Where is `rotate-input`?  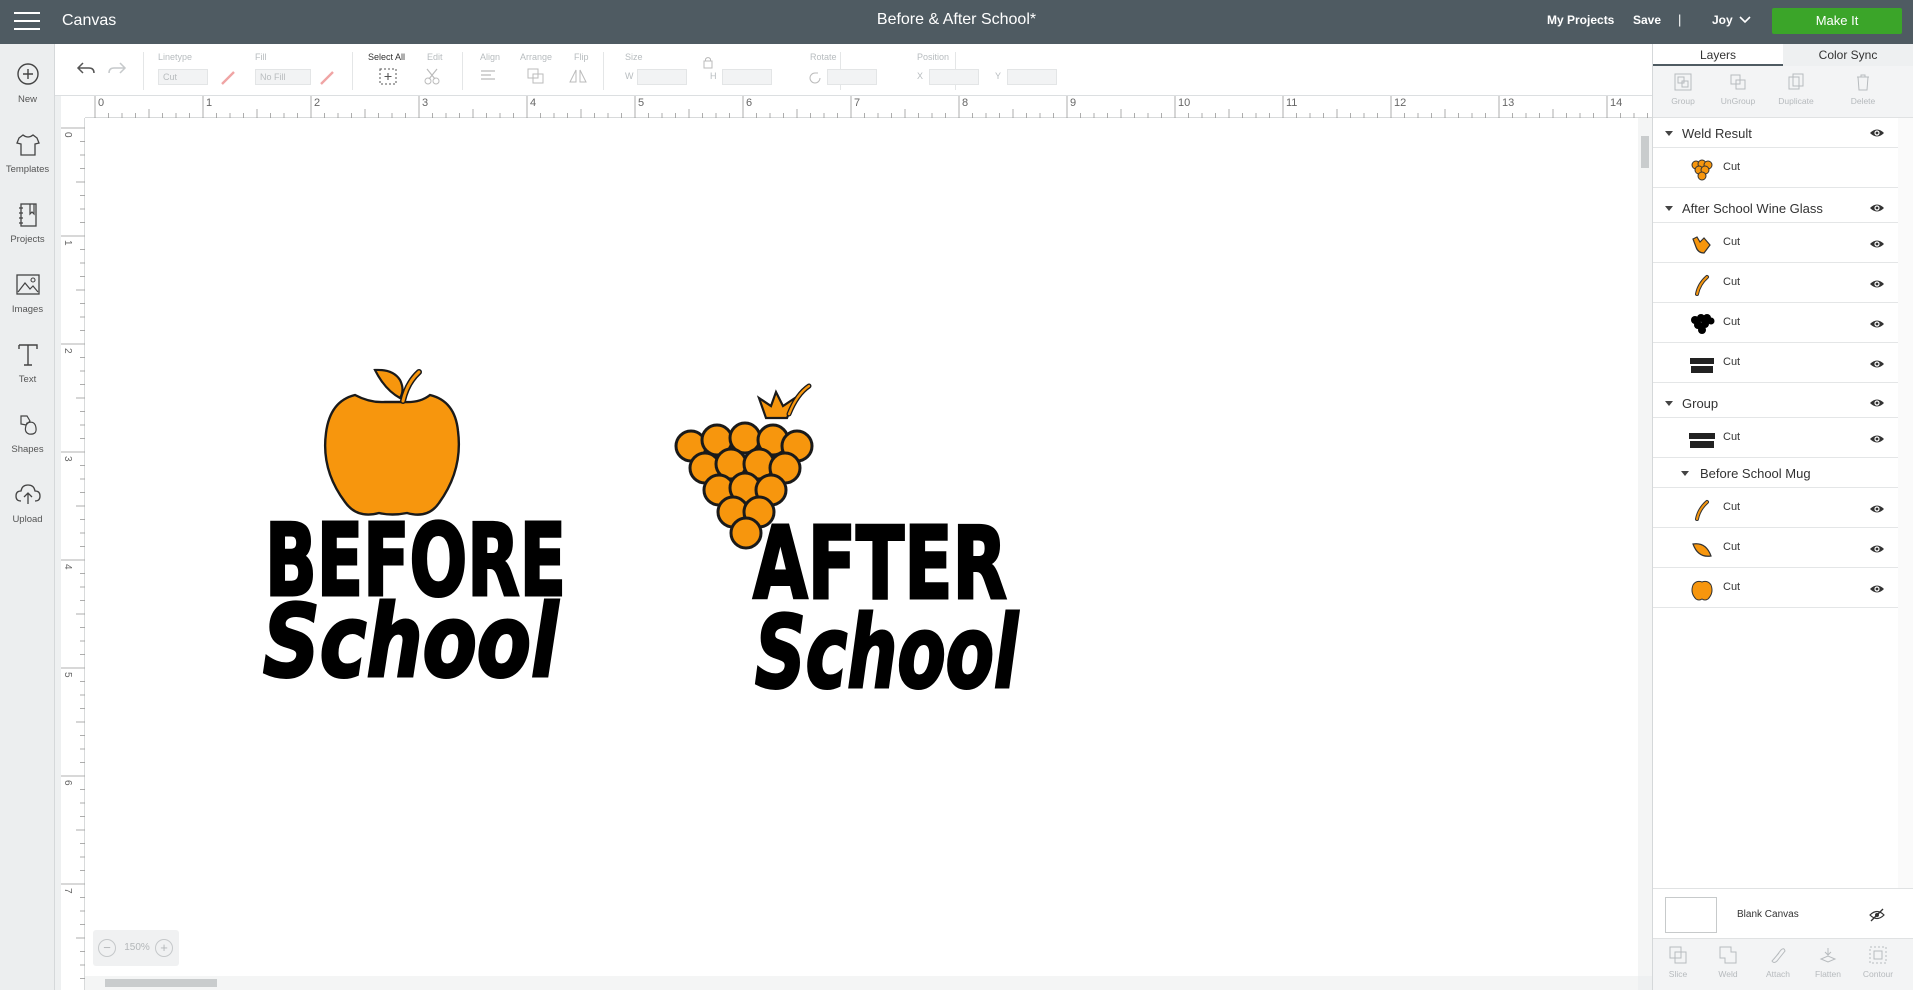
rotate-input is located at coordinates (852, 77).